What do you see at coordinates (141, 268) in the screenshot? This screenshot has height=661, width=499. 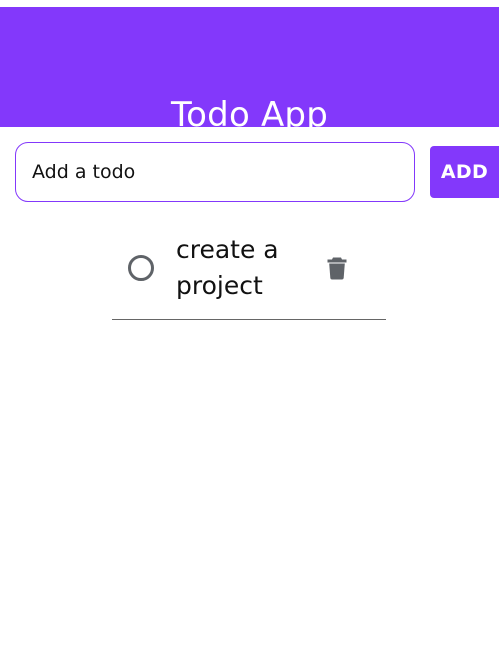 I see `circle-outline-icon` at bounding box center [141, 268].